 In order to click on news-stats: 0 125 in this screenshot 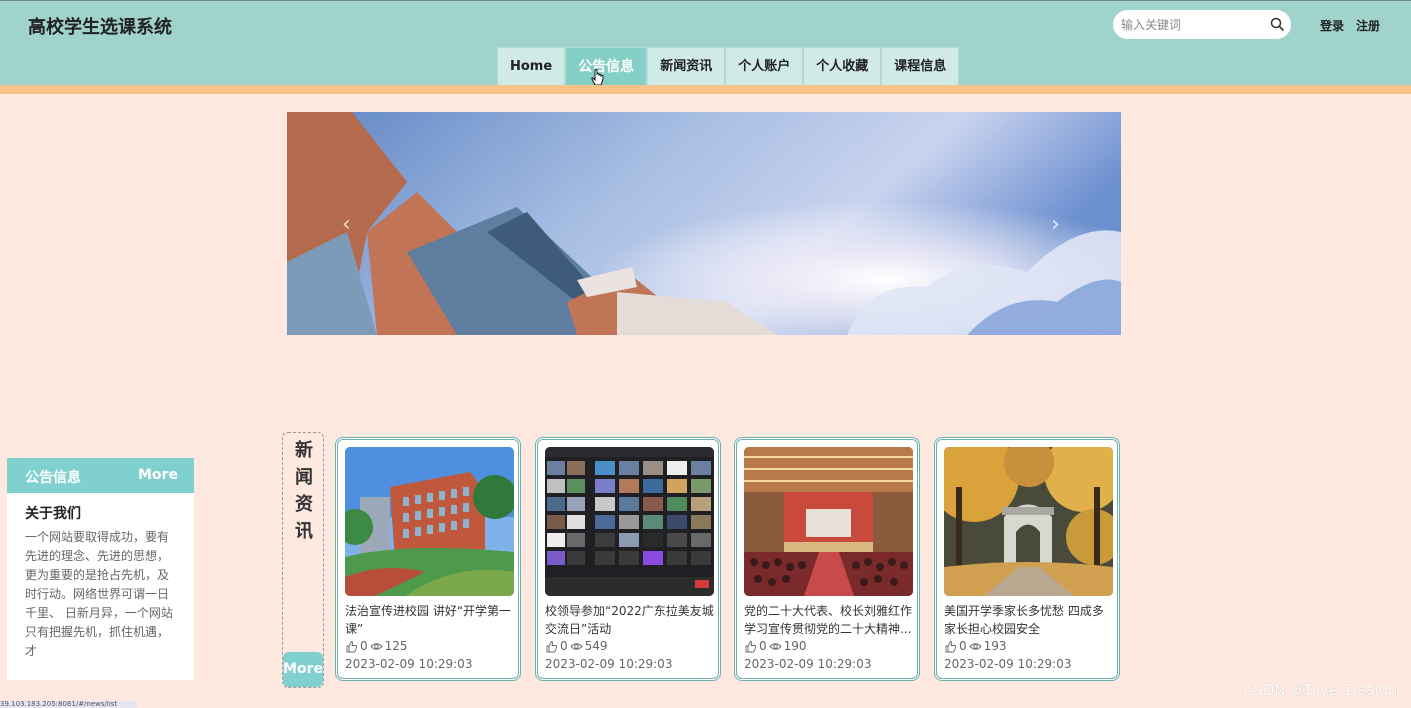, I will do `click(376, 646)`.